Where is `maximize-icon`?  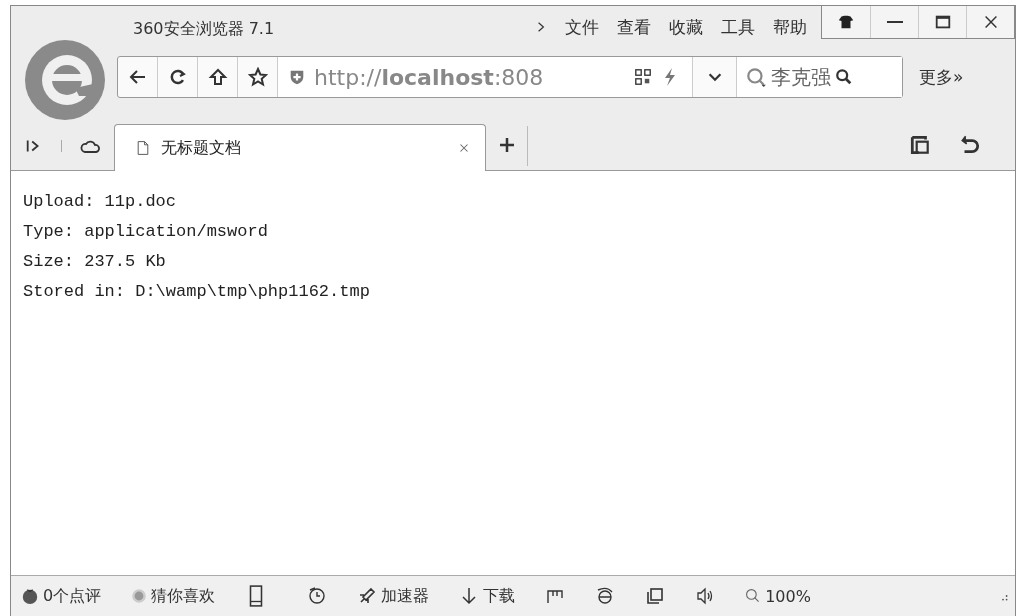
maximize-icon is located at coordinates (942, 22).